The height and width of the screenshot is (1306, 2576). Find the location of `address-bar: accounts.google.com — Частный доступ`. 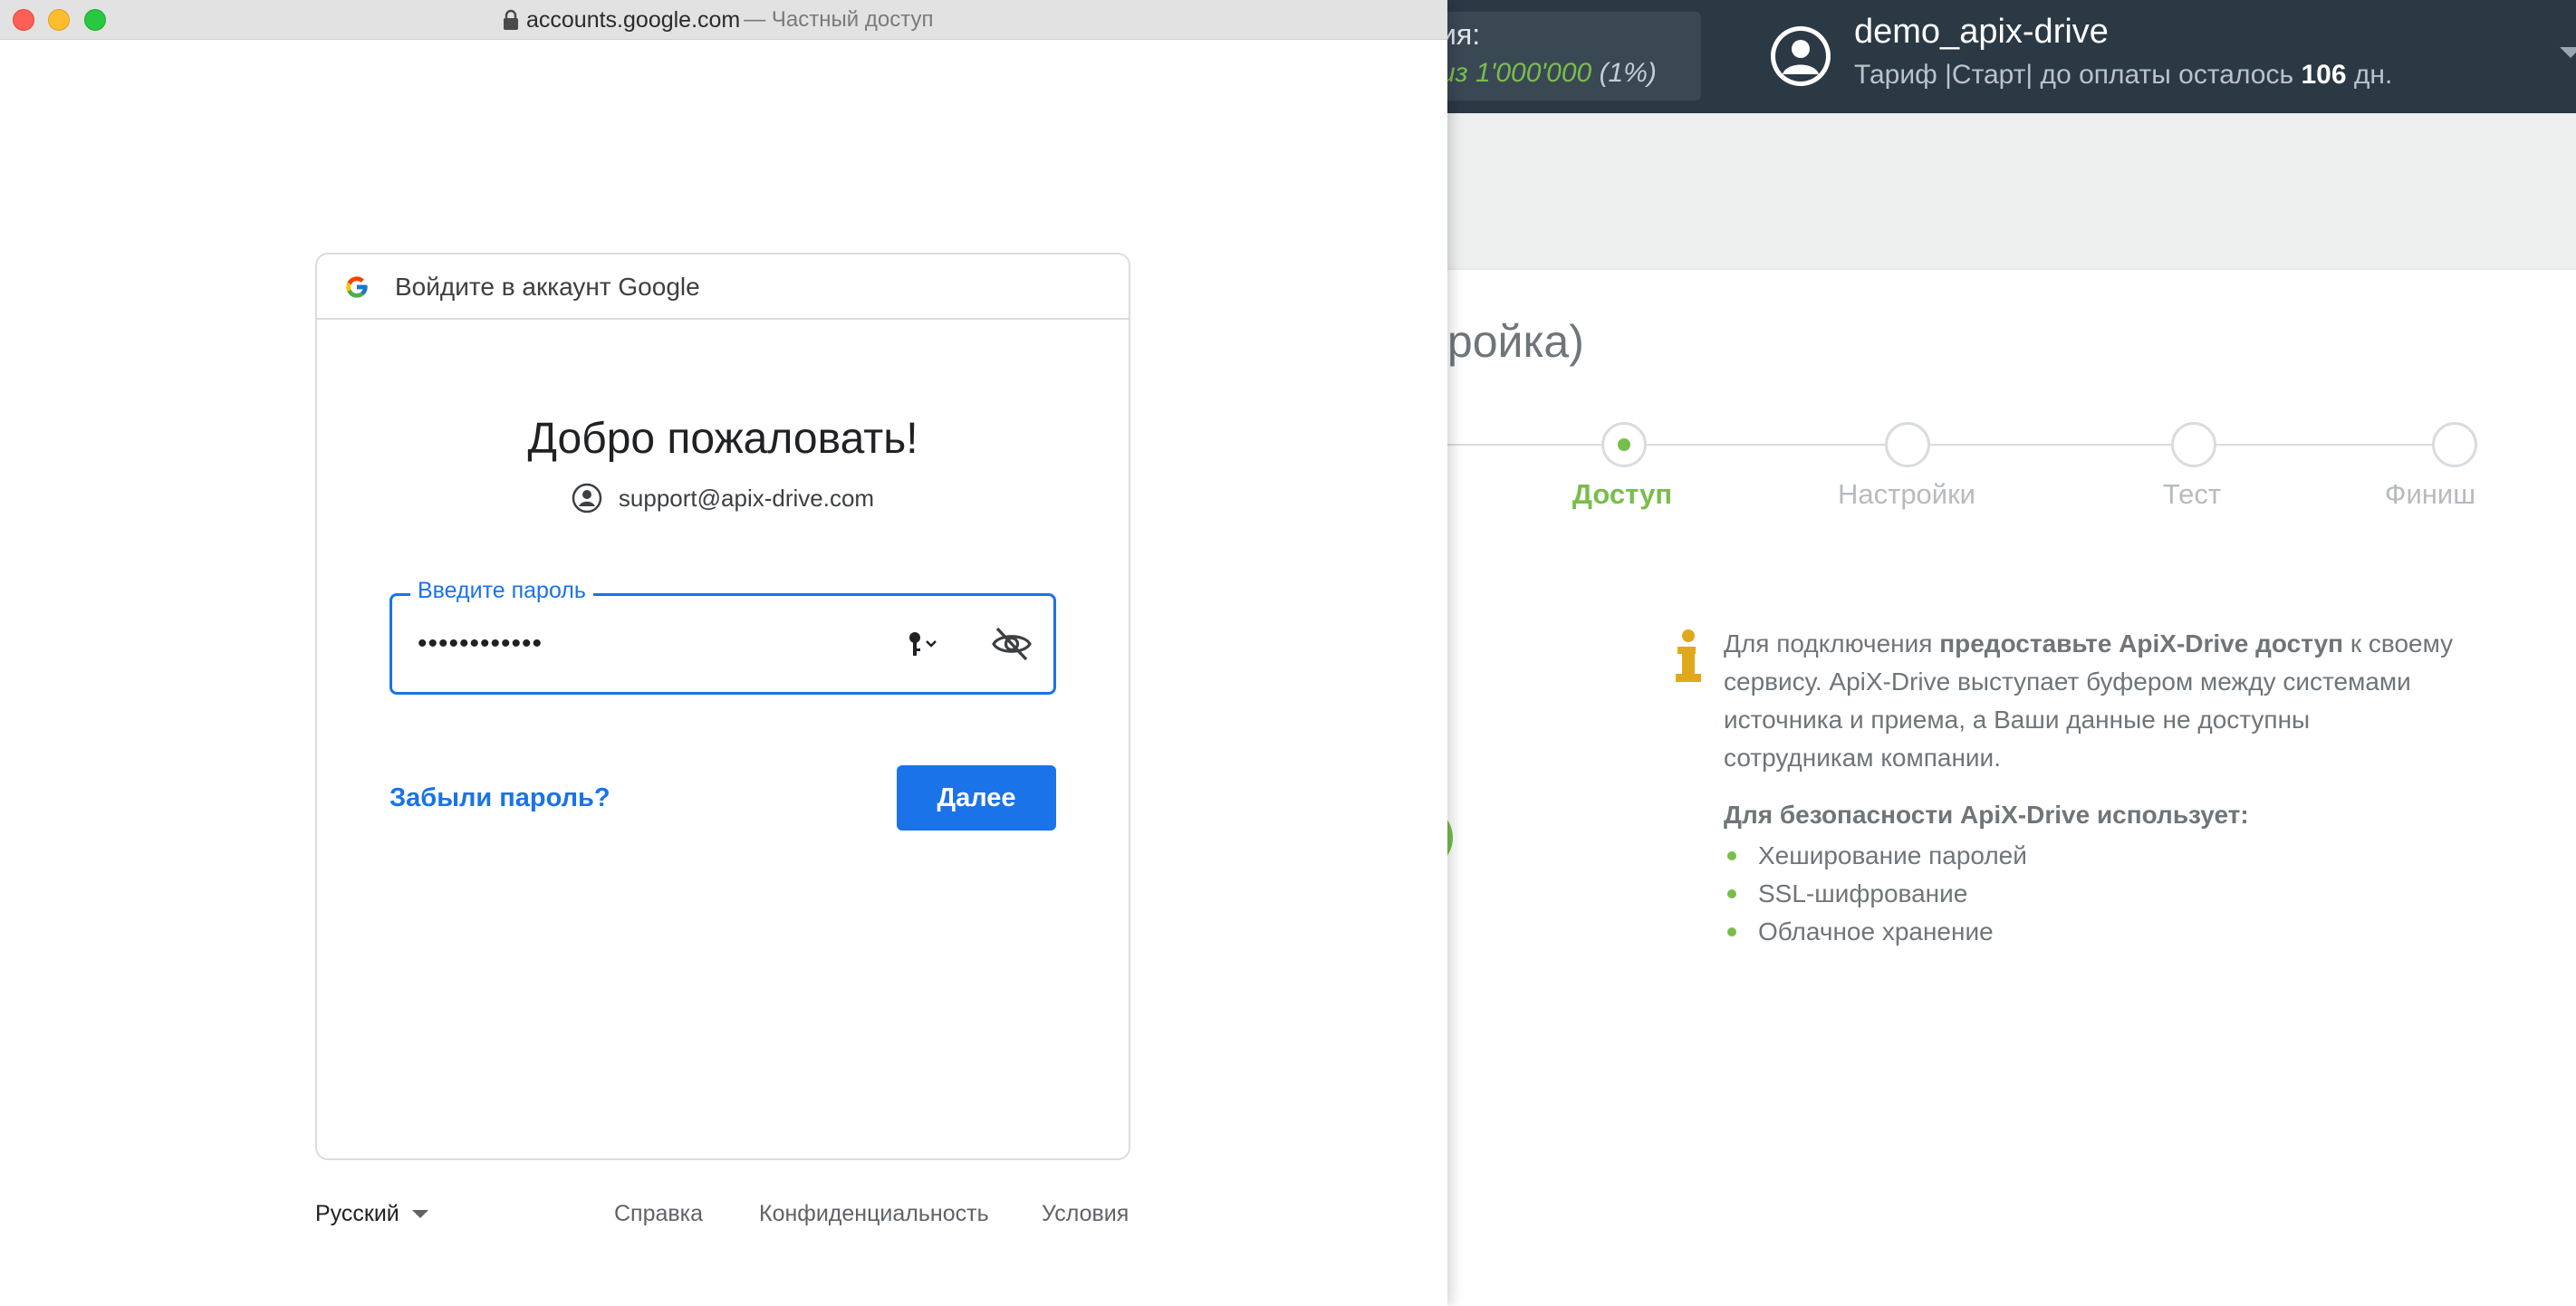

address-bar: accounts.google.com — Частный доступ is located at coordinates (718, 20).